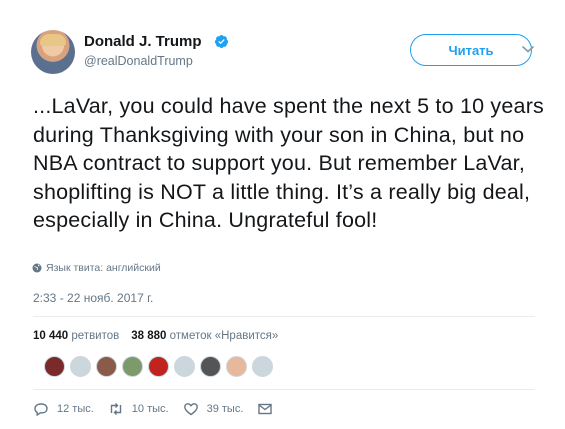 The width and height of the screenshot is (565, 429). I want to click on retweet-button: 10 тыс., so click(138, 409).